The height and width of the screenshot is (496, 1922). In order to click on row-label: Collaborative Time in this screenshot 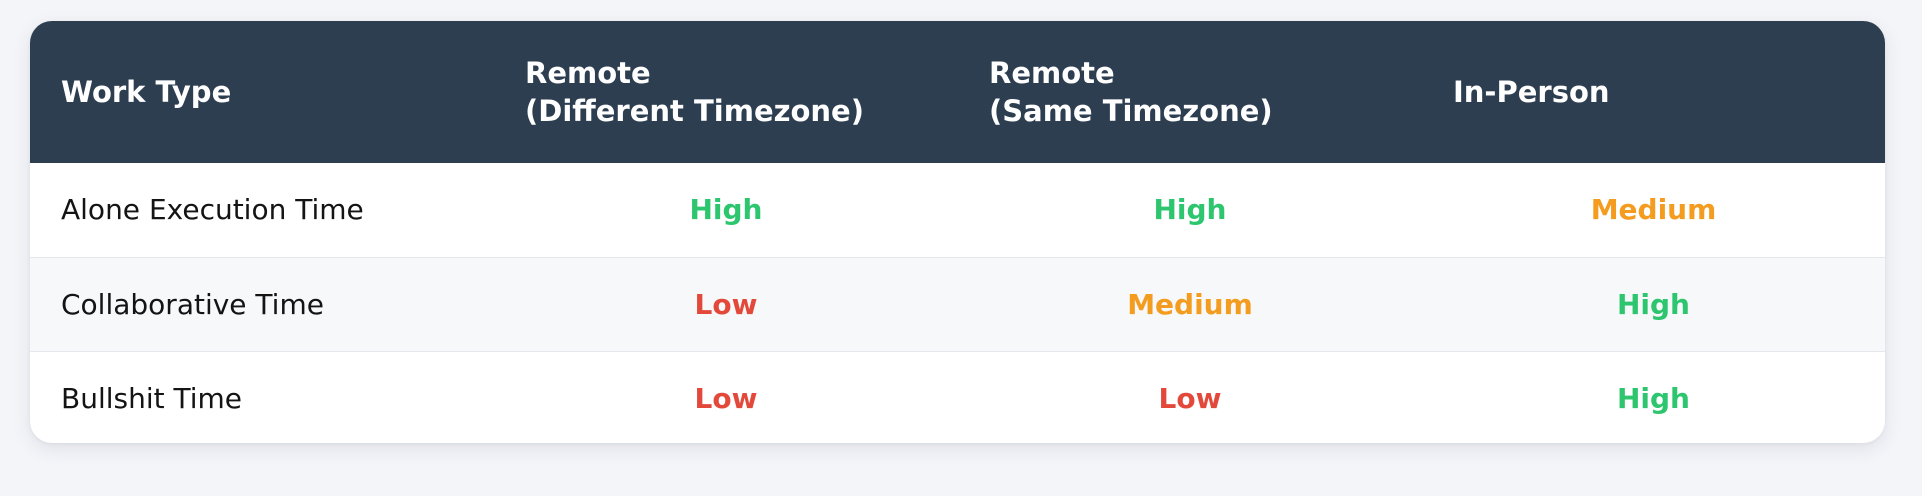, I will do `click(192, 304)`.